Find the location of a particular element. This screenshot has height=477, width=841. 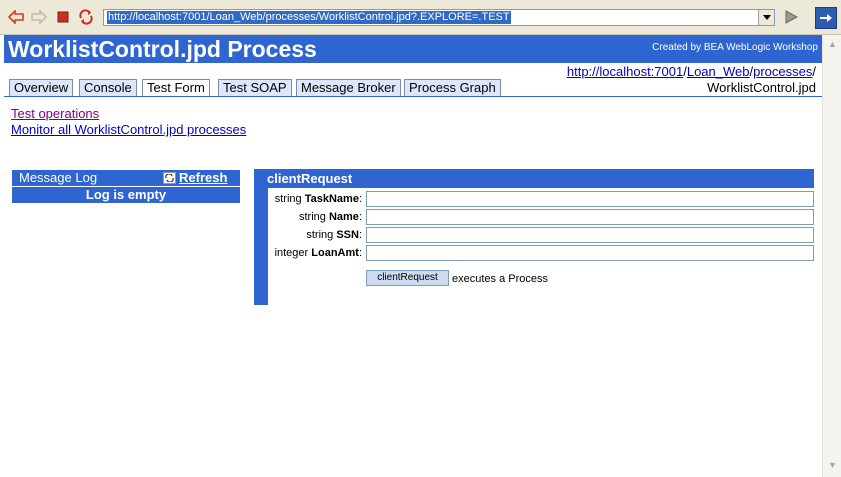

tab-console: Console is located at coordinates (108, 87).